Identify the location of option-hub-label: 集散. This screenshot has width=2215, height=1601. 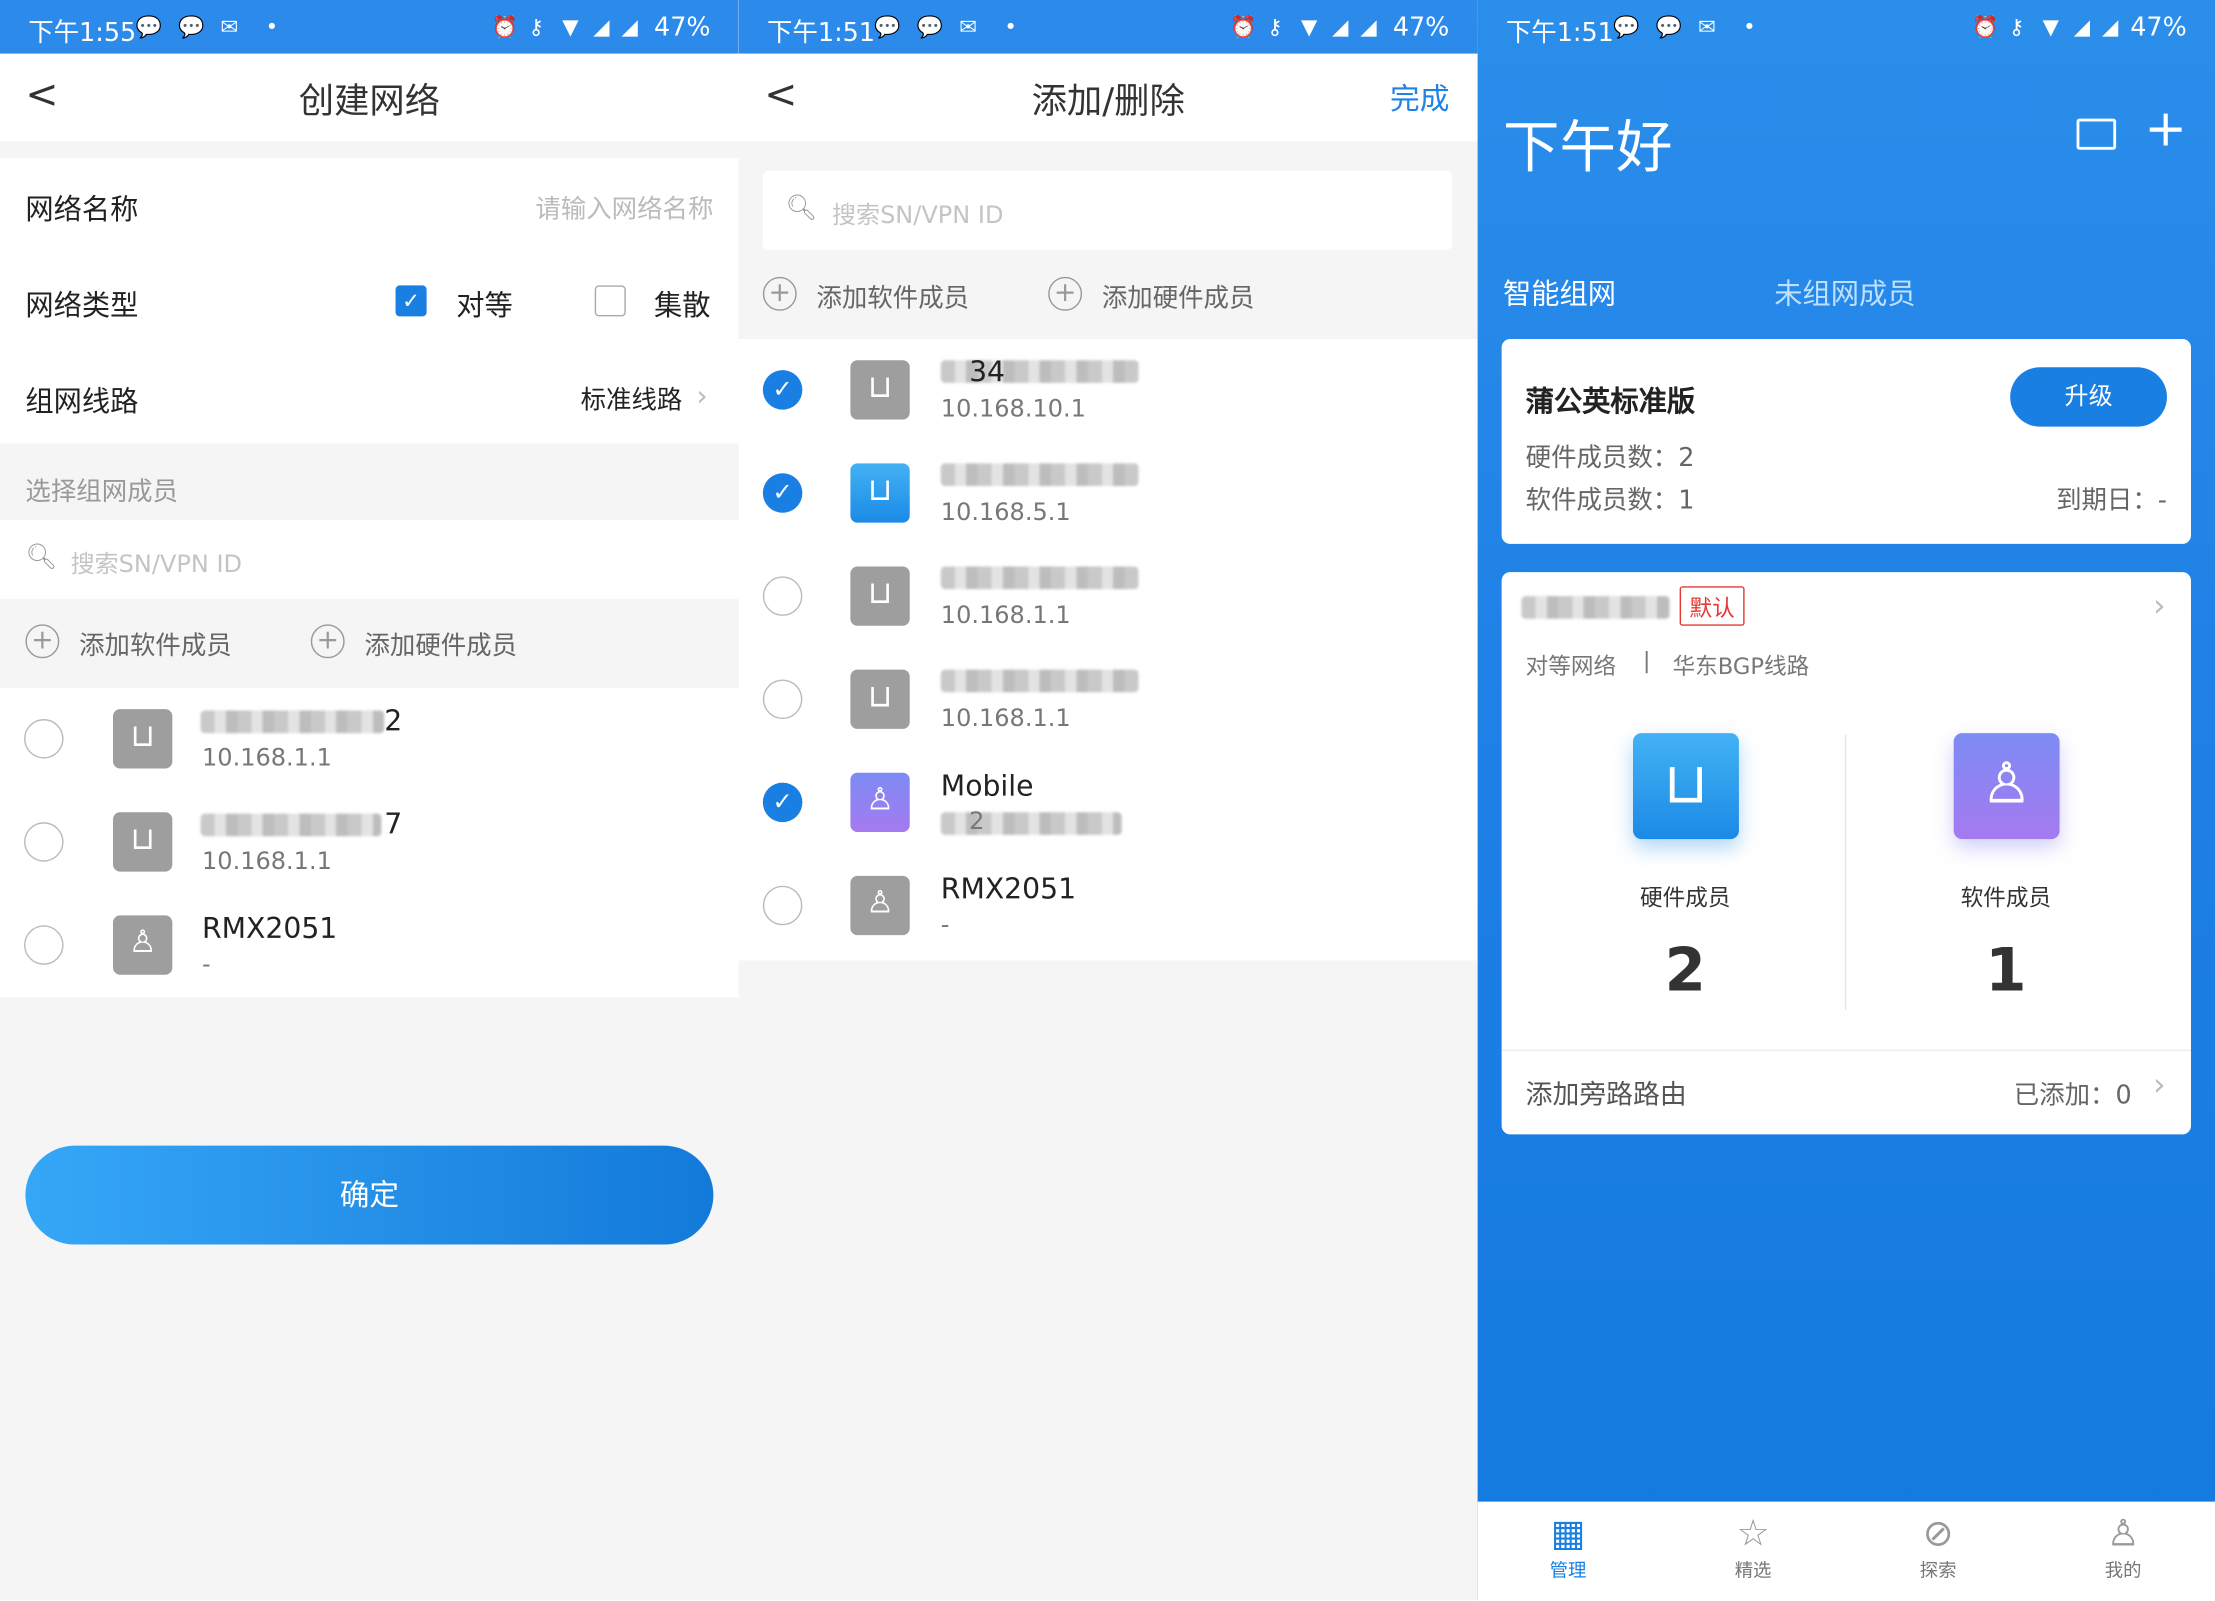
(682, 305).